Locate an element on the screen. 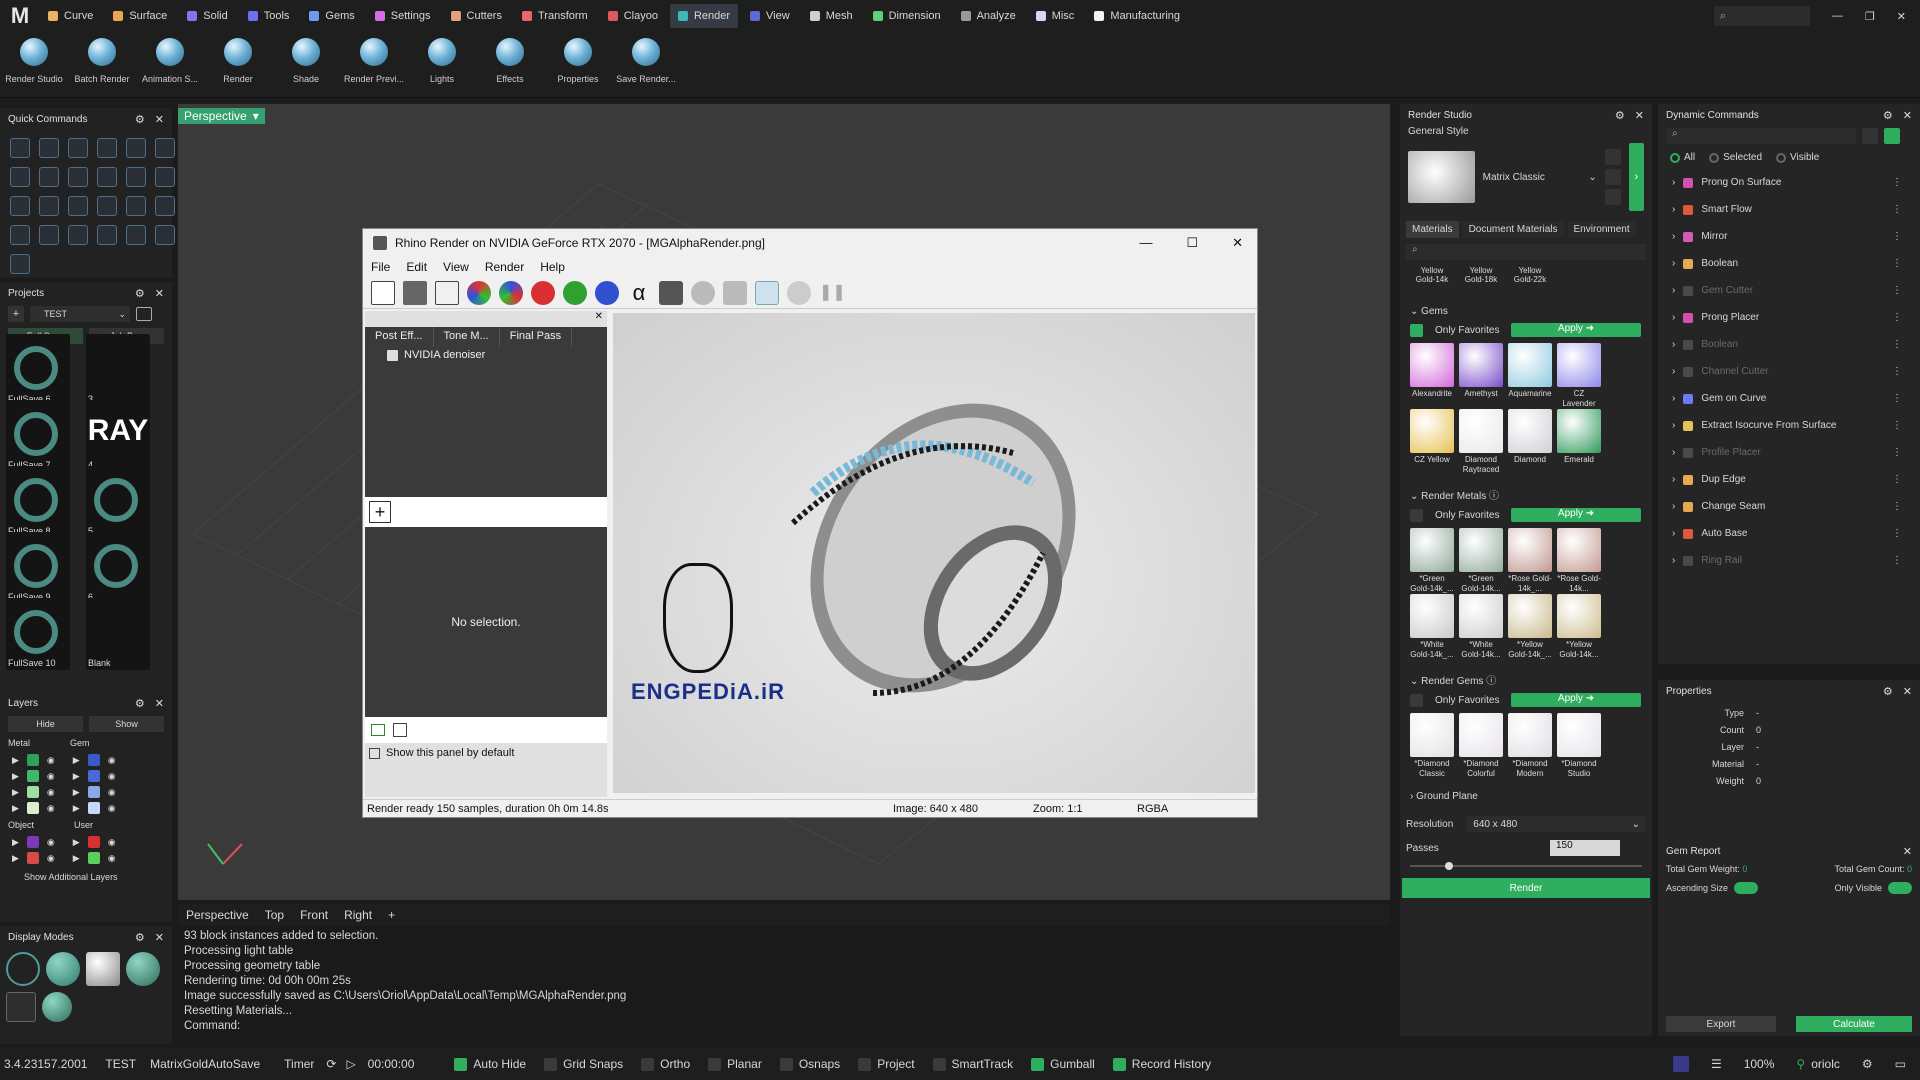 The width and height of the screenshot is (1920, 1080). dynamic-command-item: › Extract Isocurve From Surface ⋮ is located at coordinates (1789, 425).